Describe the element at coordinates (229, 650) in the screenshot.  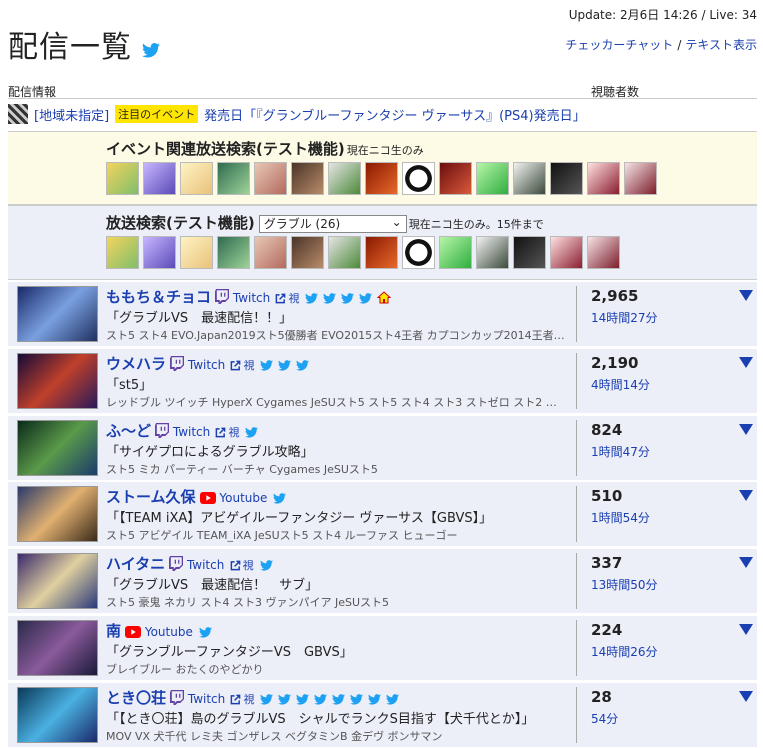
I see `broadcast-title: 「グランブルーファンタジーVS GBVS」` at that location.